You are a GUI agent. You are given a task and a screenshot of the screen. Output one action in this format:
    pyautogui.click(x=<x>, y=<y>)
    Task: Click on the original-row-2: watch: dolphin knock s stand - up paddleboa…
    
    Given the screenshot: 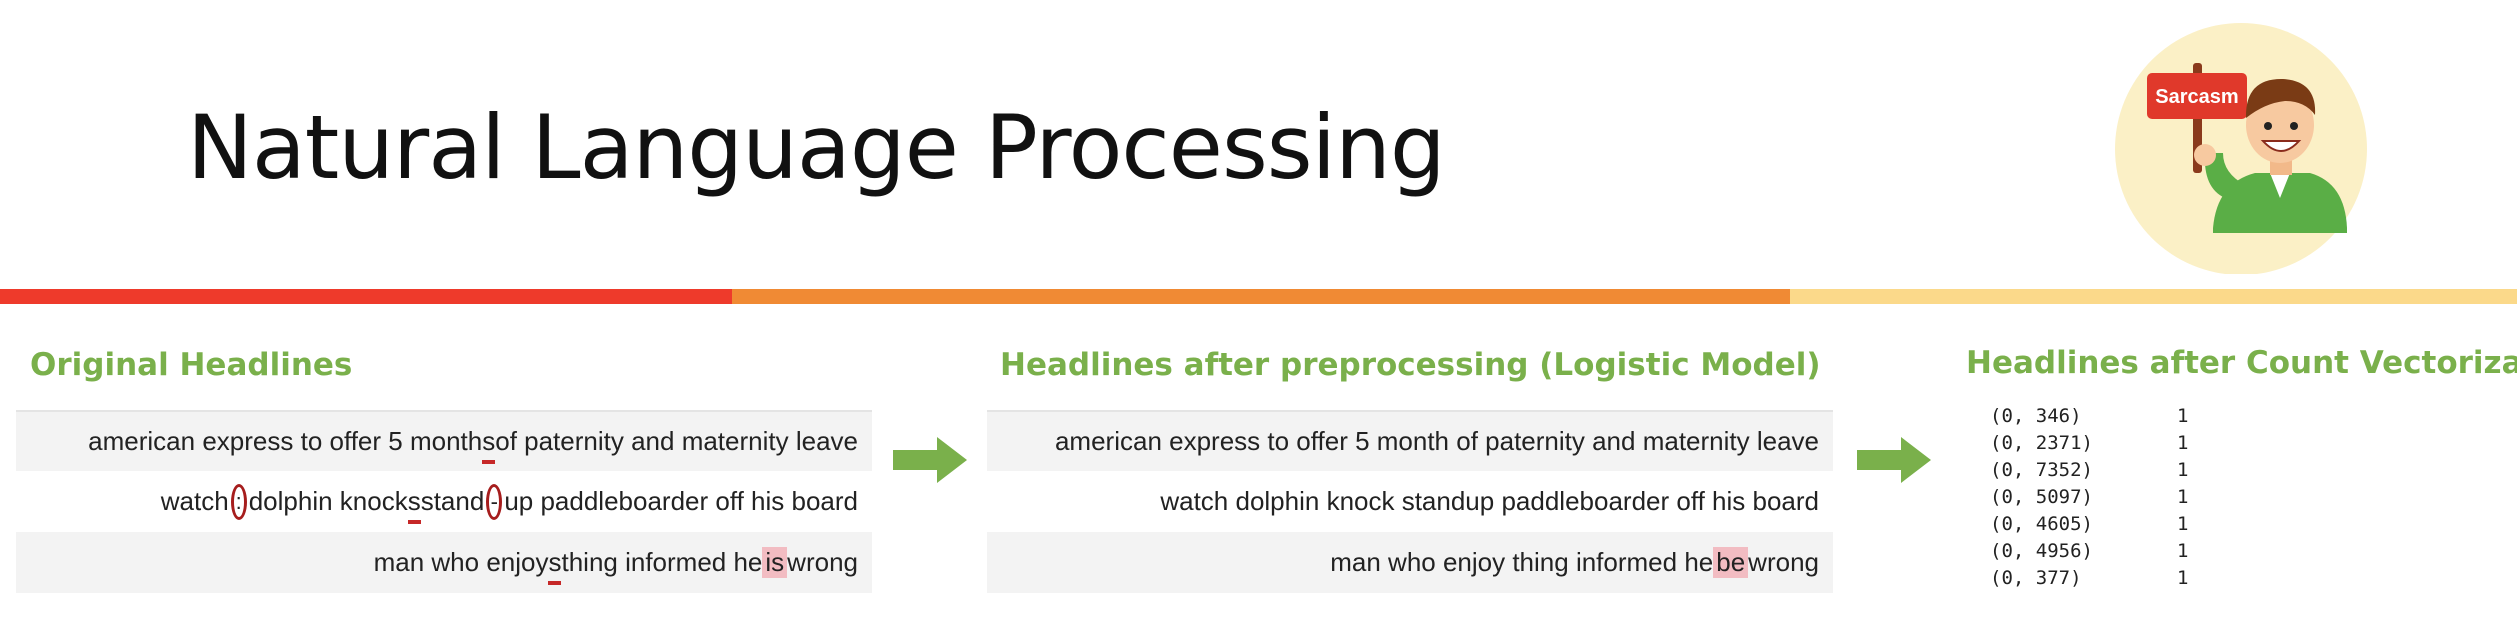 What is the action you would take?
    pyautogui.click(x=444, y=501)
    